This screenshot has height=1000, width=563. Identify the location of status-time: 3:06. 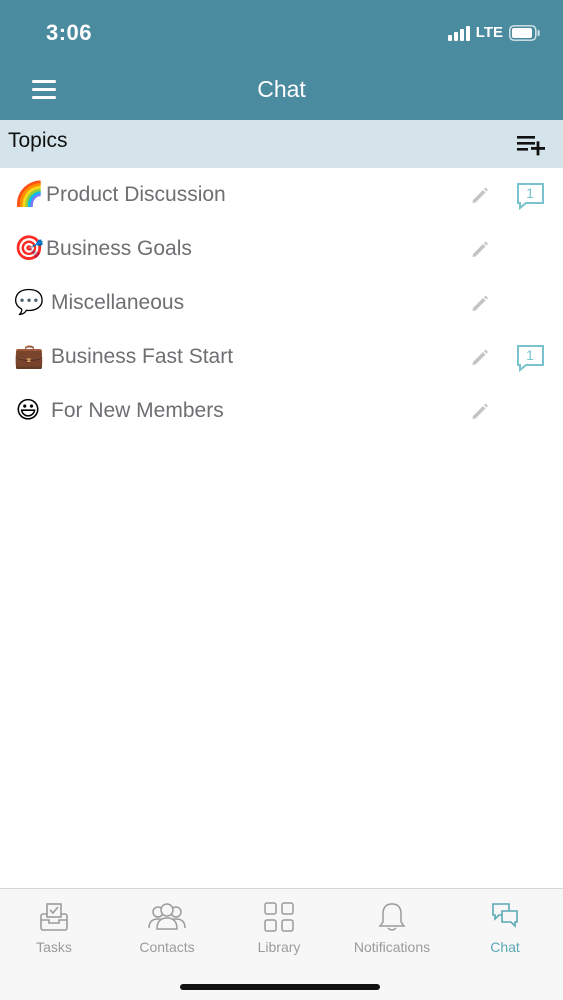
(69, 32).